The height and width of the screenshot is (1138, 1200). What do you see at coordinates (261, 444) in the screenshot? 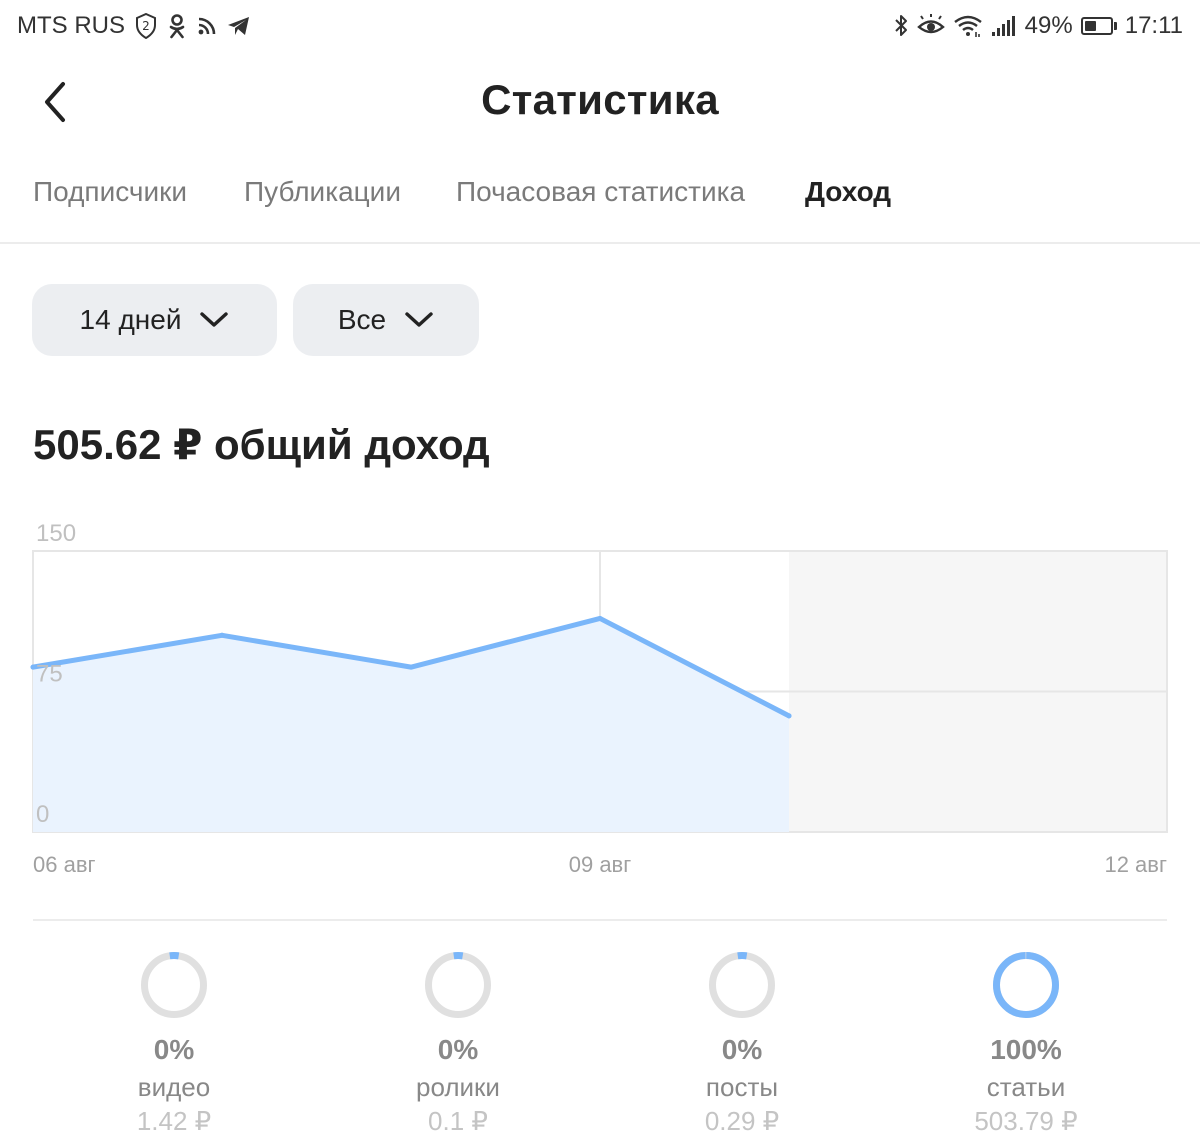
I see `total-income: 505.62 ₽ общий доход` at bounding box center [261, 444].